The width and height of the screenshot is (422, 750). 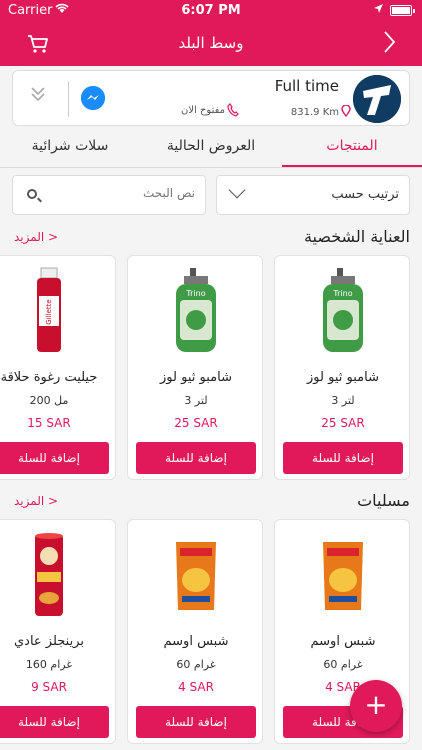 I want to click on tab-shopping-baskets: سلات شرائية, so click(x=70, y=146).